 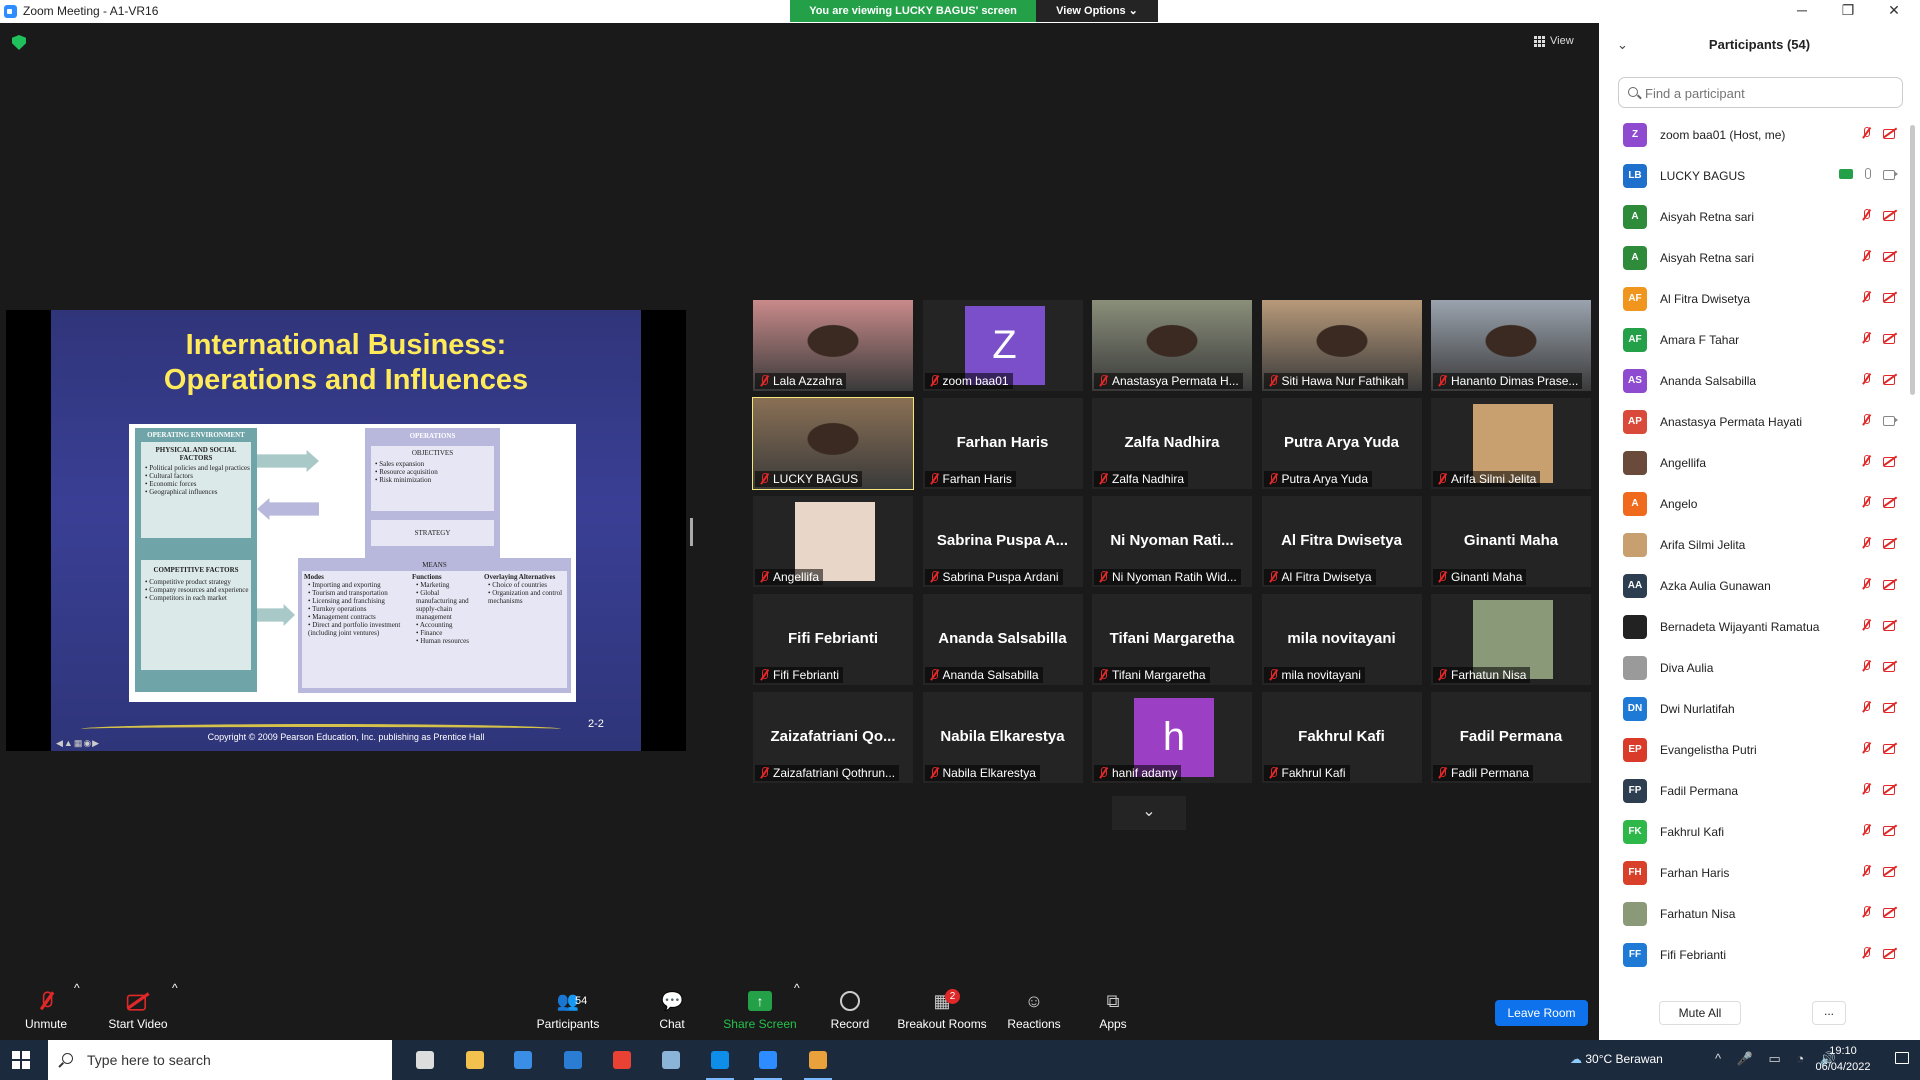 I want to click on maximize-button: ❐, so click(x=1848, y=11).